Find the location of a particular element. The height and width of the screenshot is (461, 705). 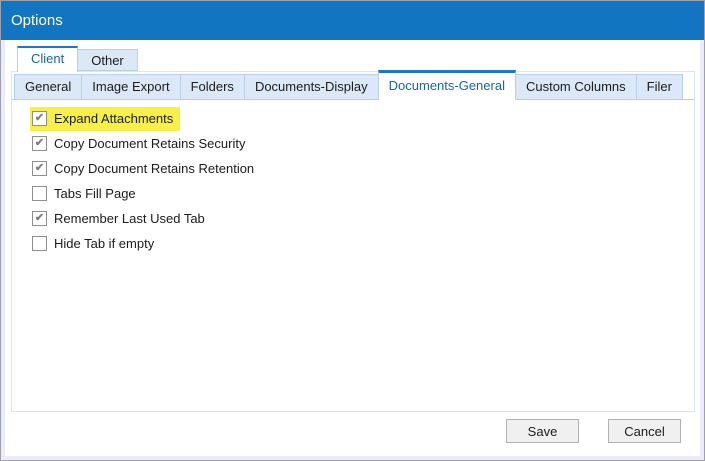

checkbox-label: Remember Last Used Tab is located at coordinates (129, 218).